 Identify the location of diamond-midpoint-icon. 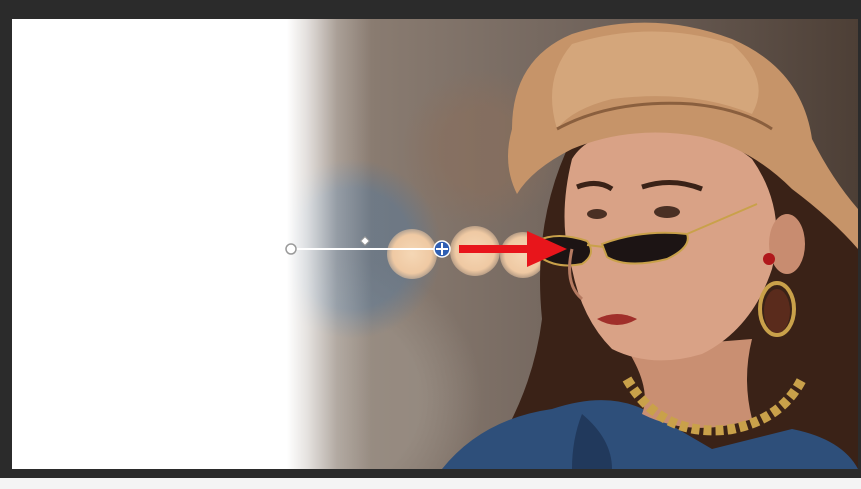
(365, 241).